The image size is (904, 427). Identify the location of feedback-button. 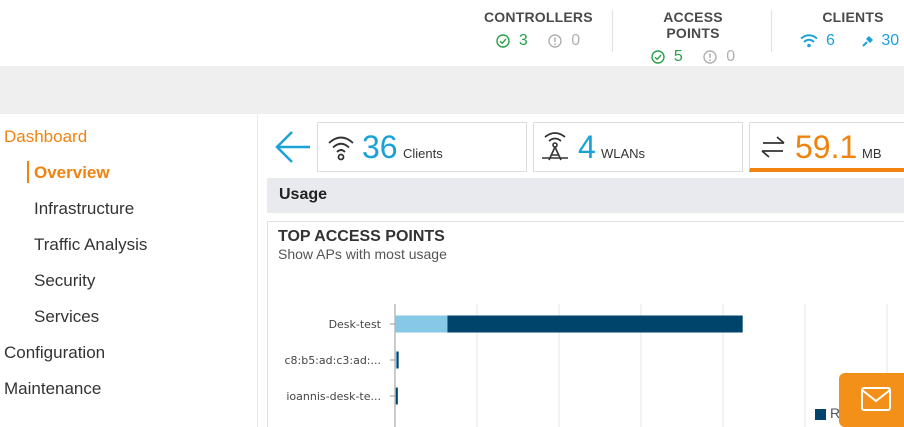
(871, 400).